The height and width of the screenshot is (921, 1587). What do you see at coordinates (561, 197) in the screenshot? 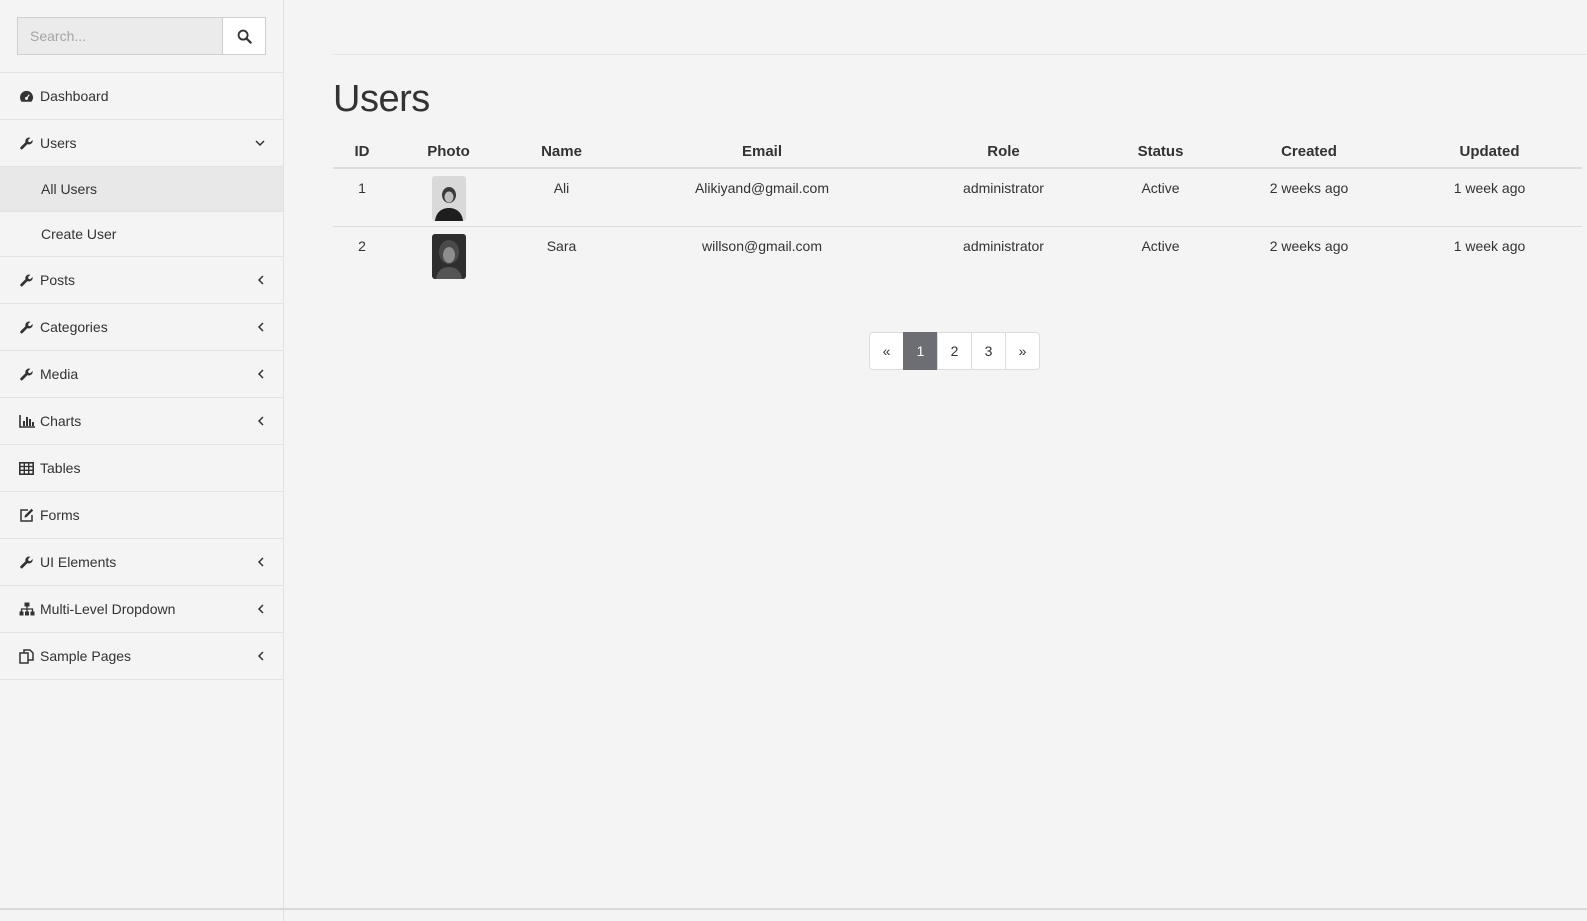
I see `cell-name: Ali` at bounding box center [561, 197].